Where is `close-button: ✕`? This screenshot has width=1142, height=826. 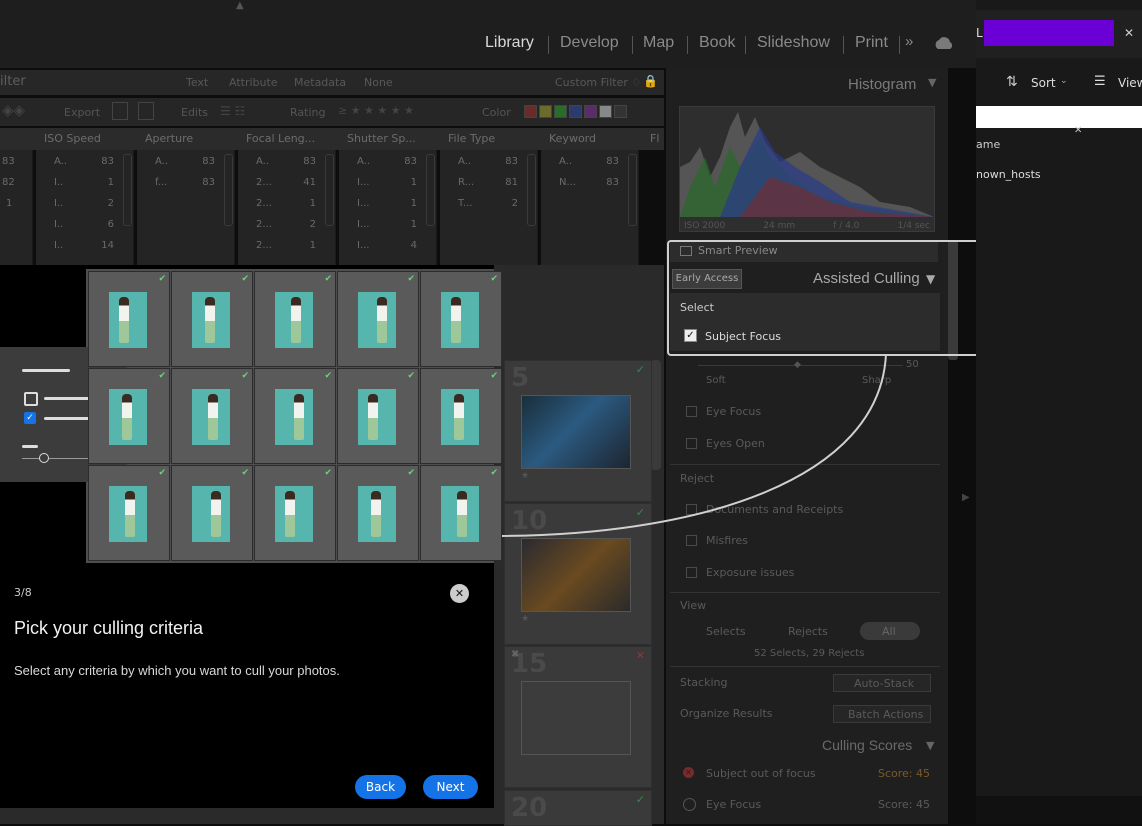
close-button: ✕ is located at coordinates (459, 593).